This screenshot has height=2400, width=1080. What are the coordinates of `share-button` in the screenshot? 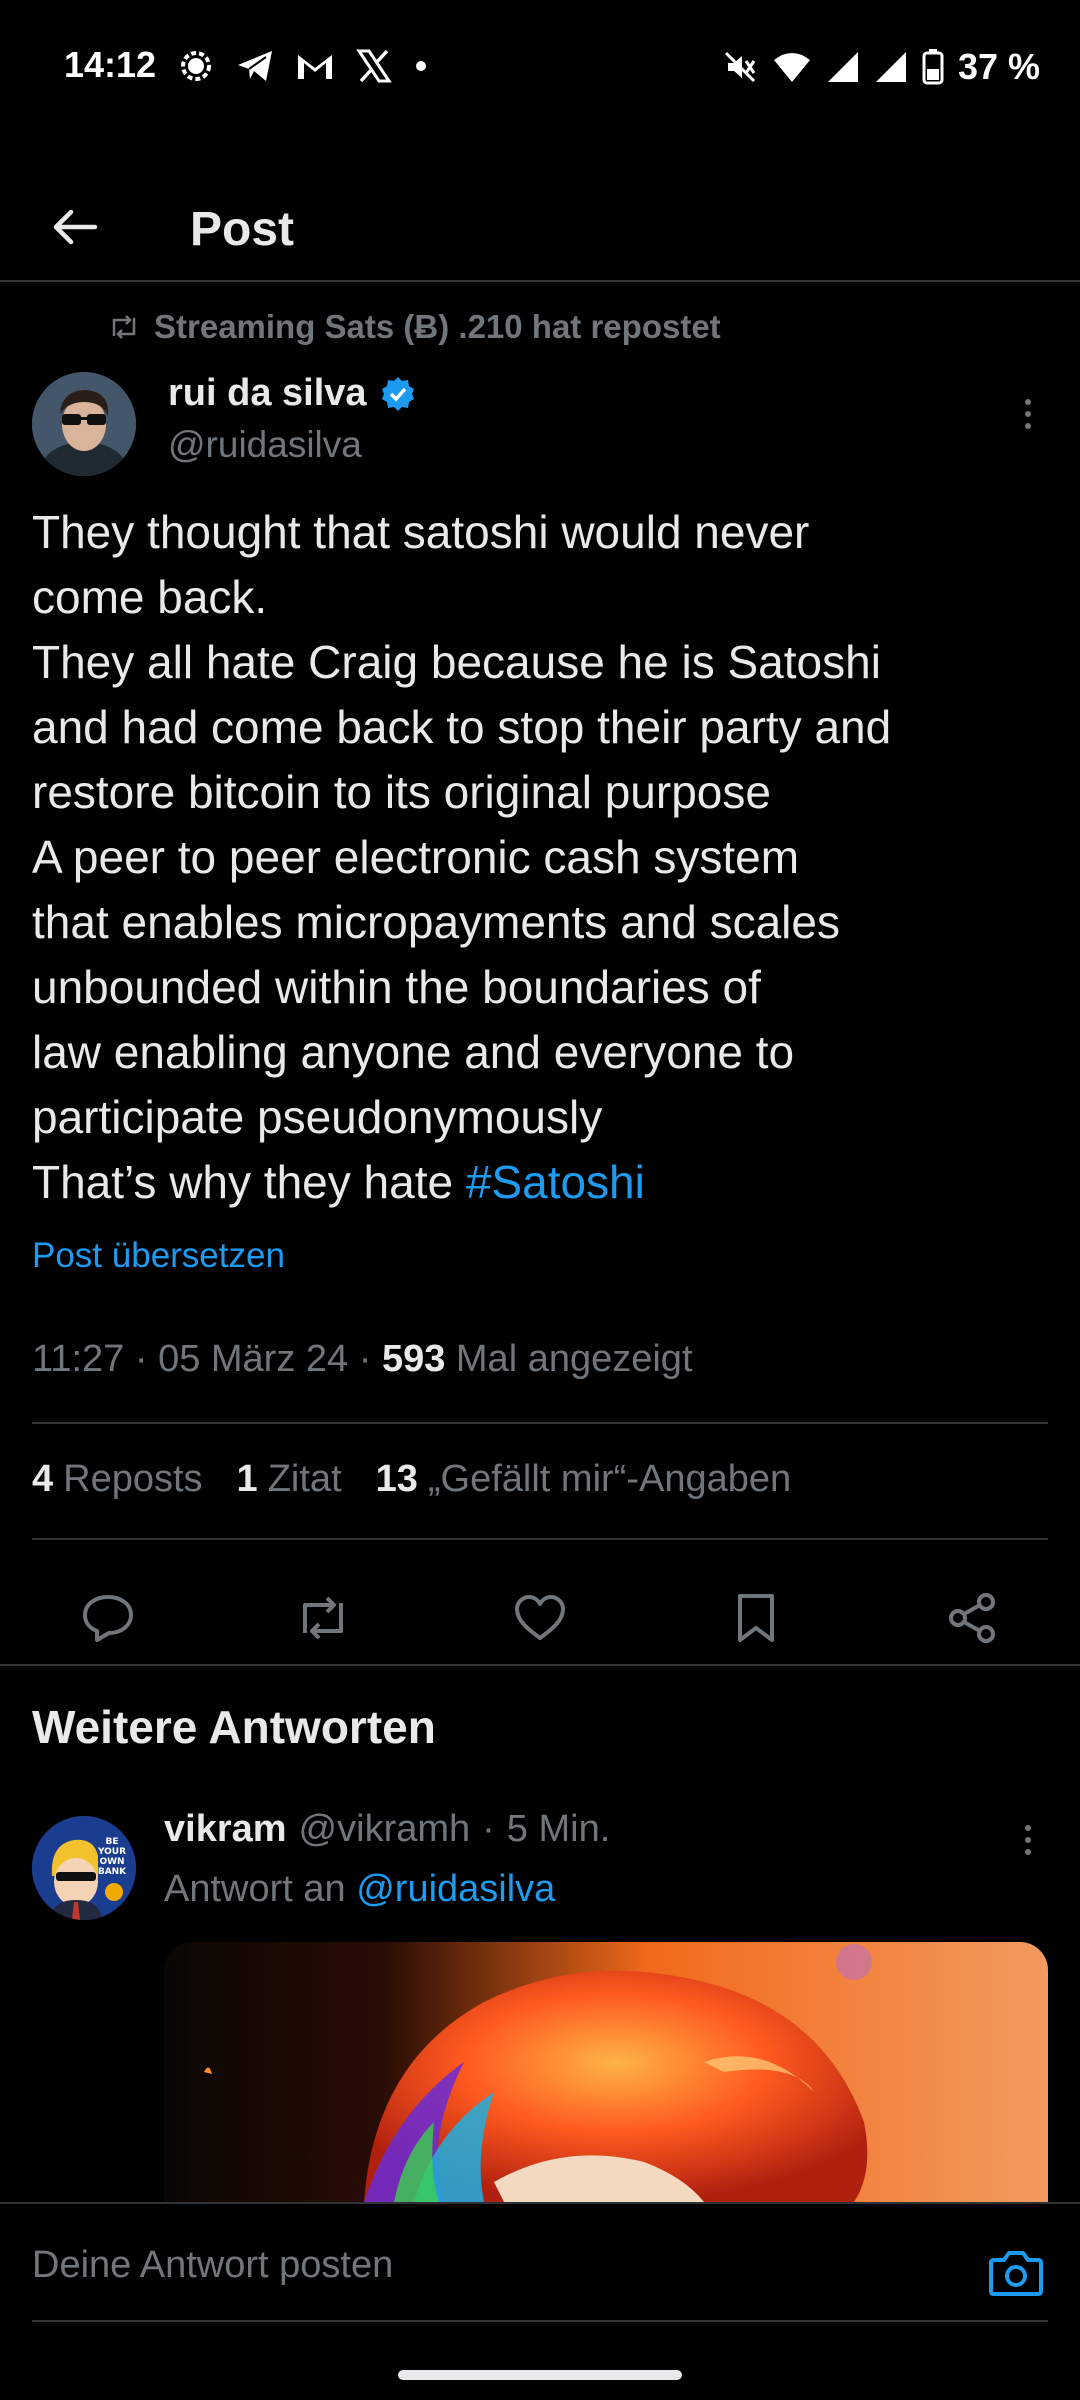 It's located at (972, 1618).